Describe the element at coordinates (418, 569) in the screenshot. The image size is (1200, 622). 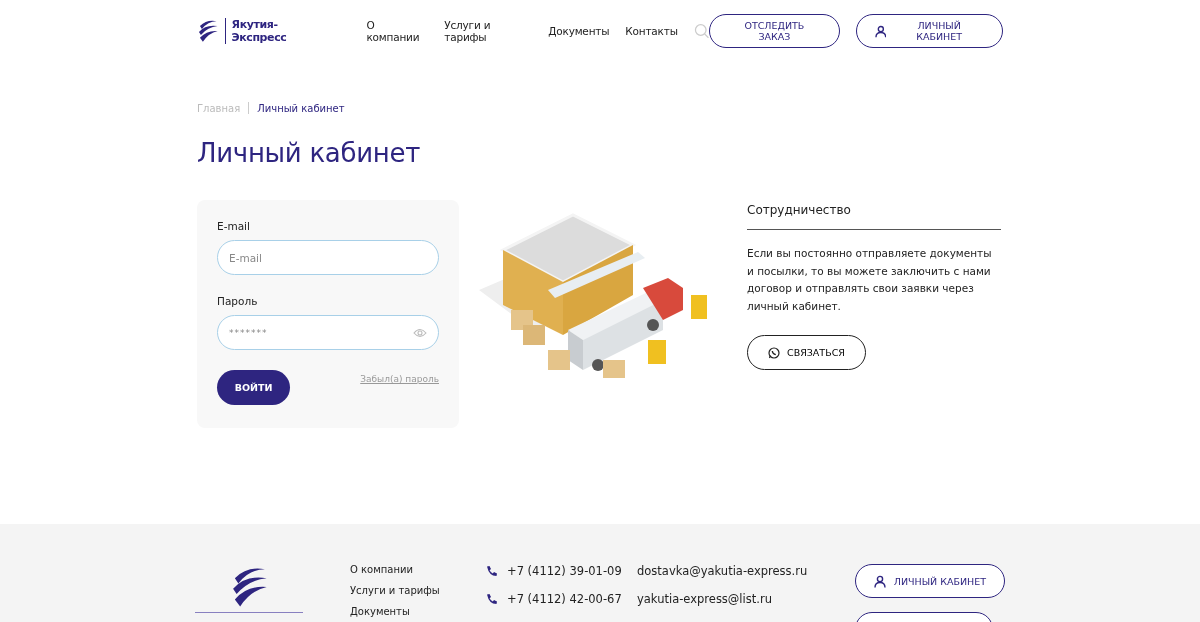
I see `footer-link: О компании` at that location.